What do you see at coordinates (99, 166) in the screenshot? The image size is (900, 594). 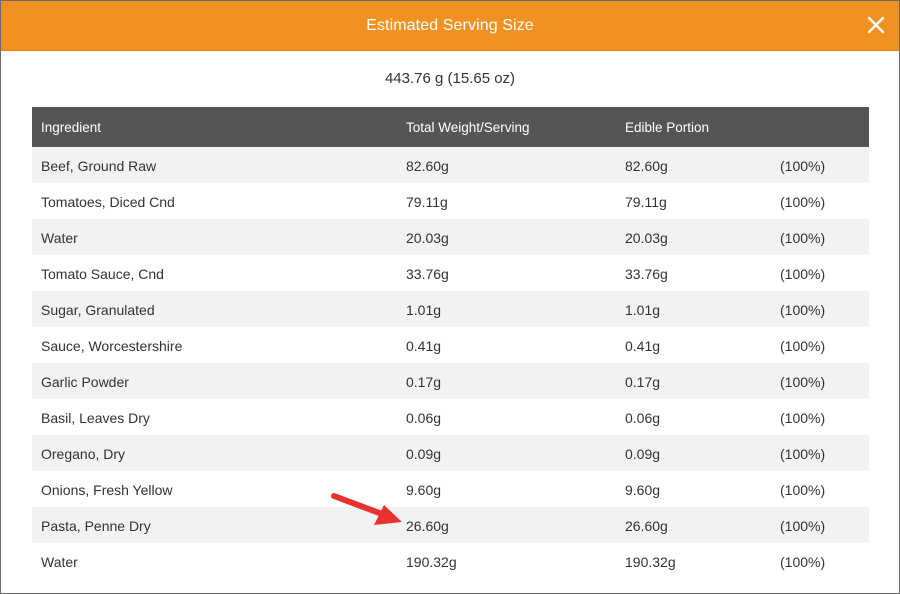 I see `ingredient-cell: Beef, Ground Raw` at bounding box center [99, 166].